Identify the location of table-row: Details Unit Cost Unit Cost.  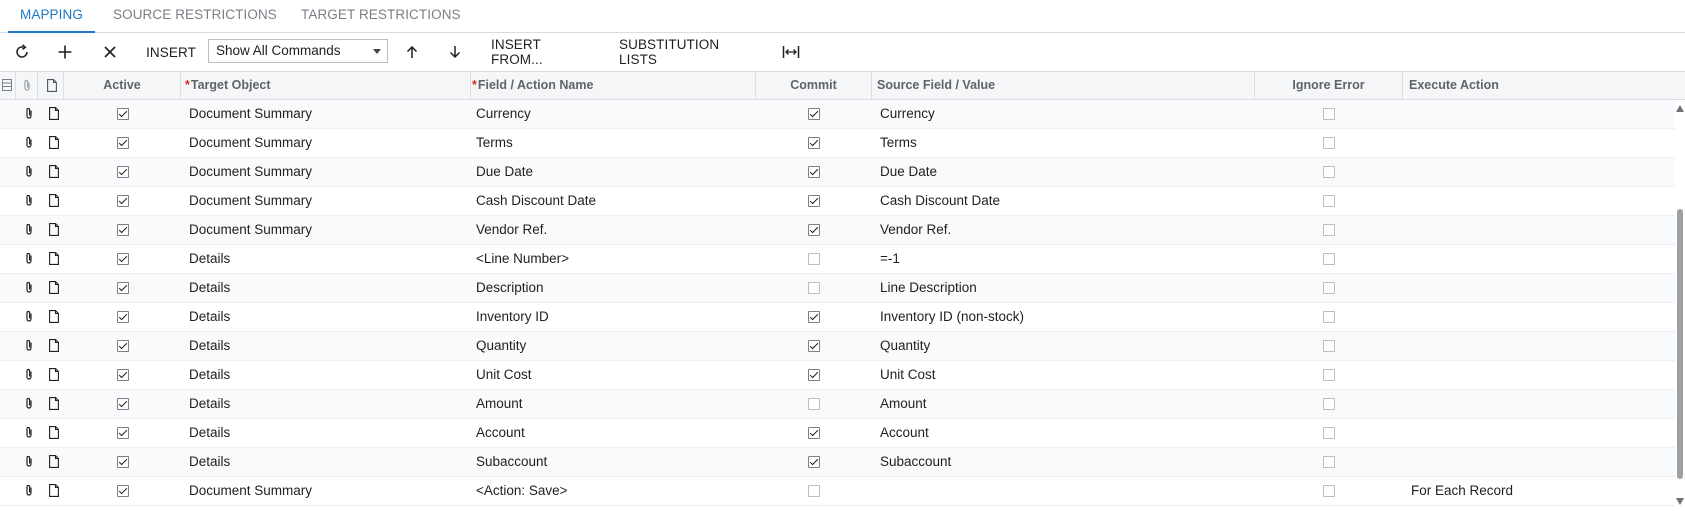
(837, 375).